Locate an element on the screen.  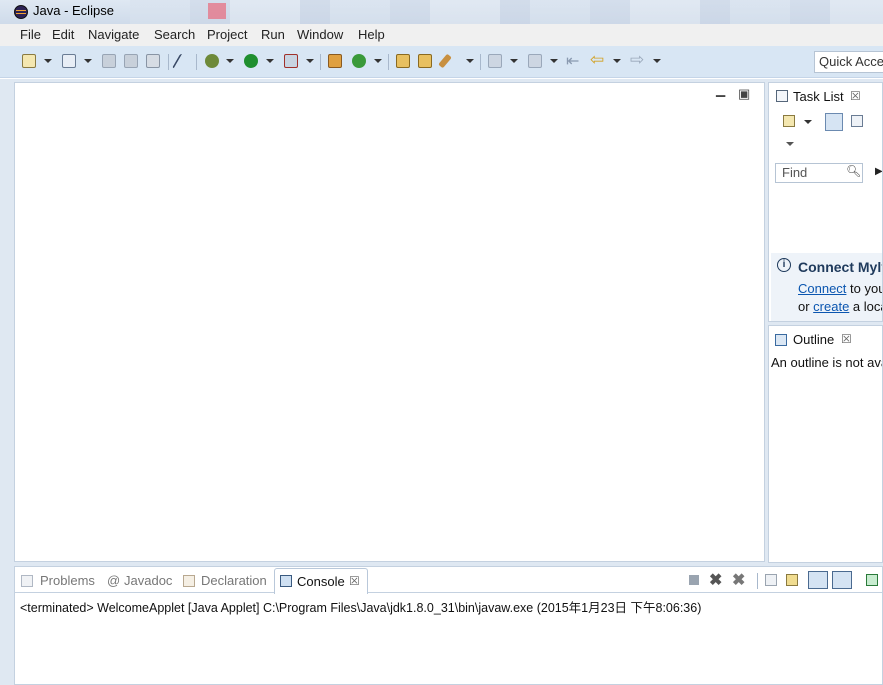
debug-dropdown-icon is located at coordinates (230, 61).